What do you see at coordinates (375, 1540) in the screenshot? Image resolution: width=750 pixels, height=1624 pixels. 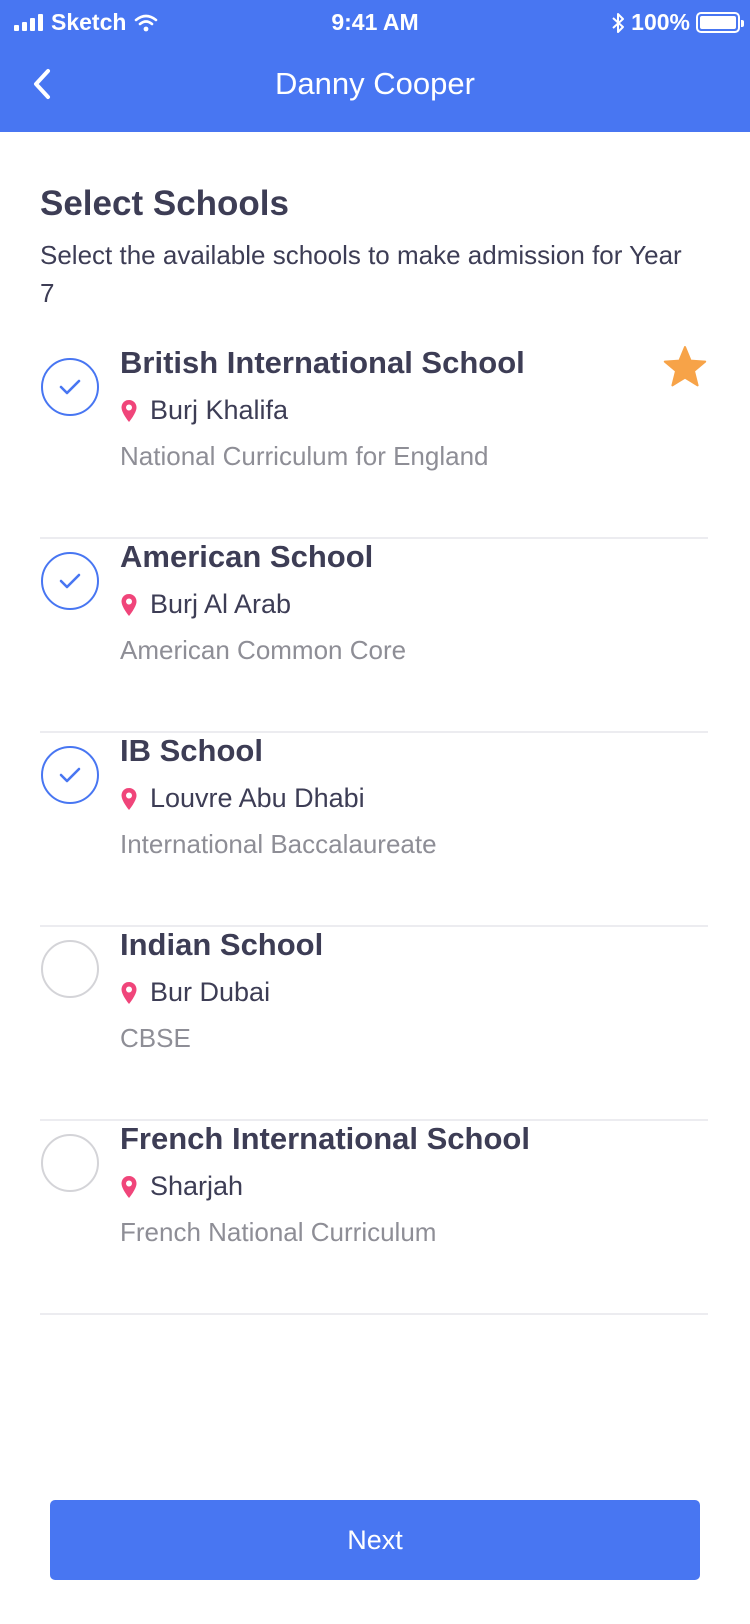 I see `next-button: Next` at bounding box center [375, 1540].